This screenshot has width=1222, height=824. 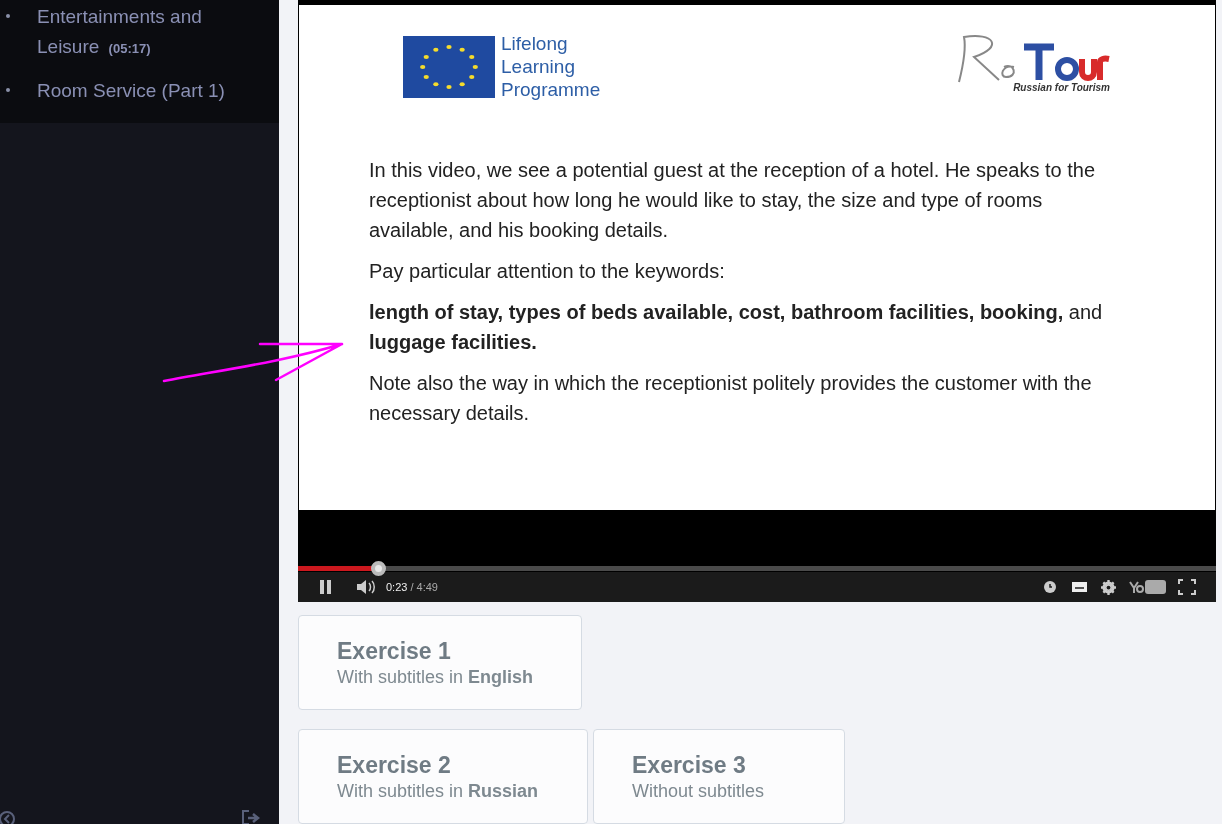 What do you see at coordinates (397, 587) in the screenshot?
I see `current-time: 0:23` at bounding box center [397, 587].